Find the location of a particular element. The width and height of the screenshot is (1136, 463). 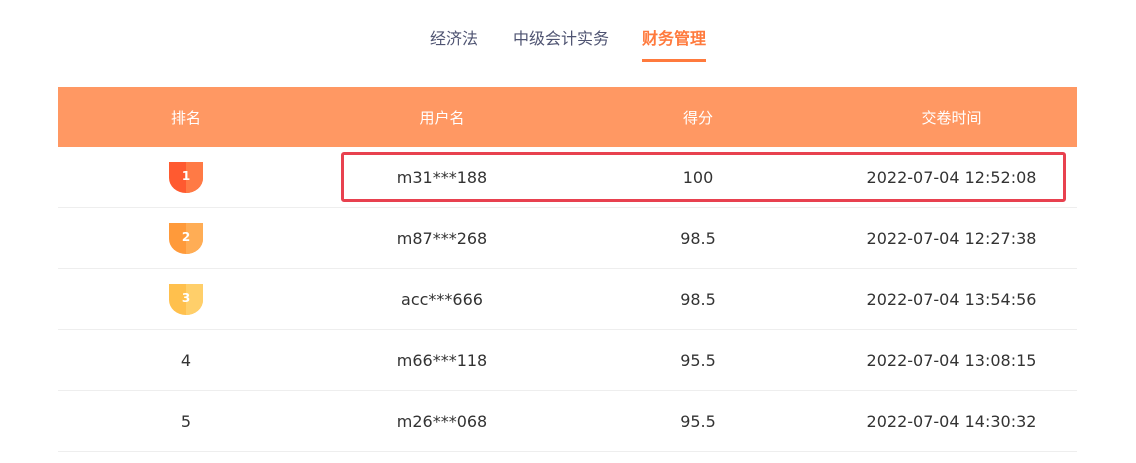

subject-tabs: 经济法 中级会计实务 财务管理 is located at coordinates (568, 32).